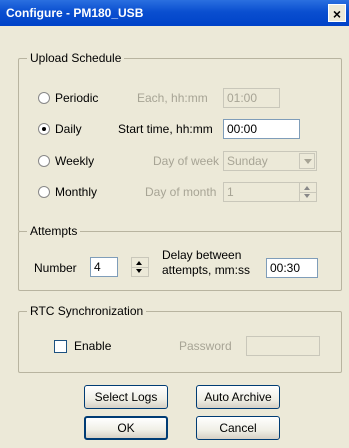  What do you see at coordinates (308, 192) in the screenshot?
I see `day-of-month-spinner` at bounding box center [308, 192].